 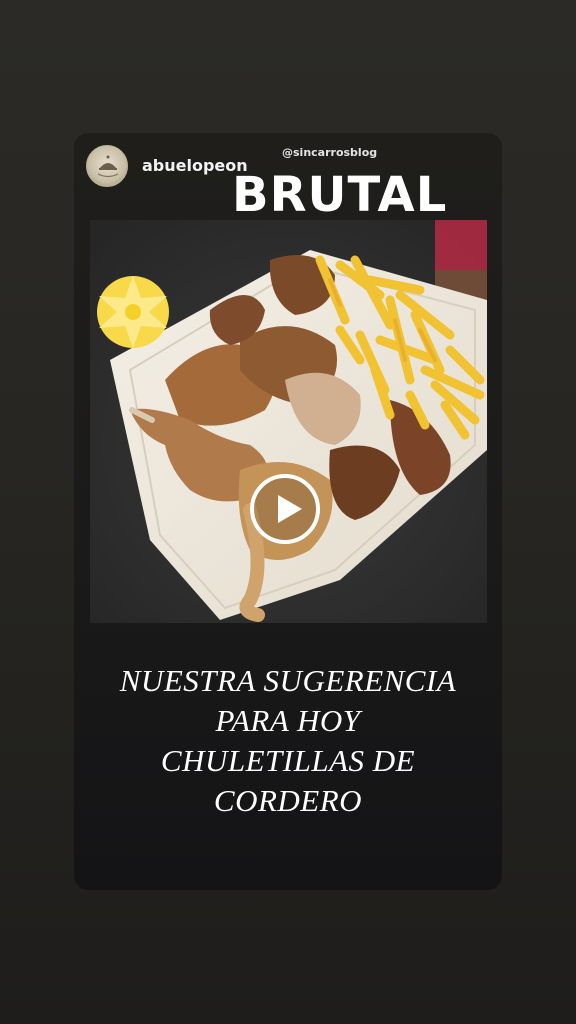 I want to click on photo-mention-tag: @sincarrosblog, so click(x=329, y=152).